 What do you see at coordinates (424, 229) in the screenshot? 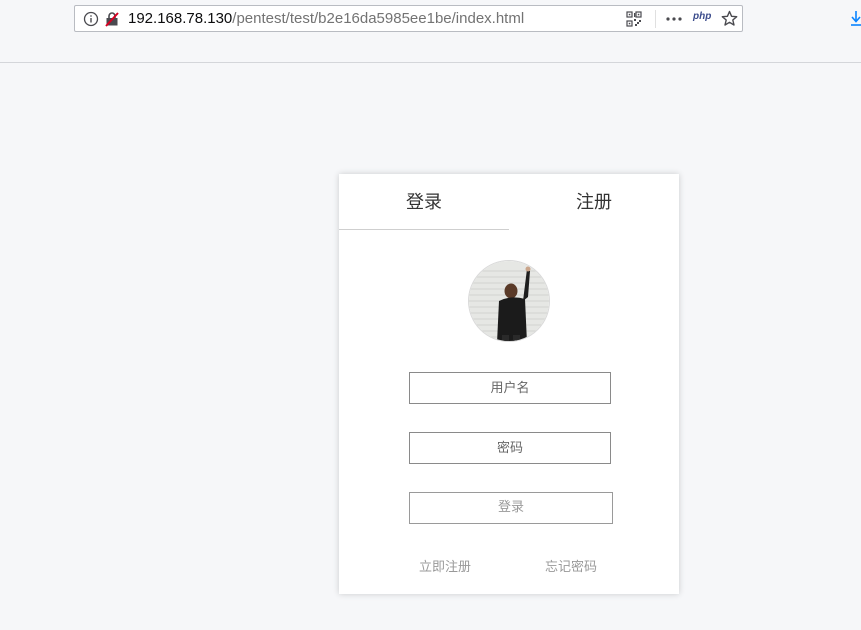
I see `active-tab-underline` at bounding box center [424, 229].